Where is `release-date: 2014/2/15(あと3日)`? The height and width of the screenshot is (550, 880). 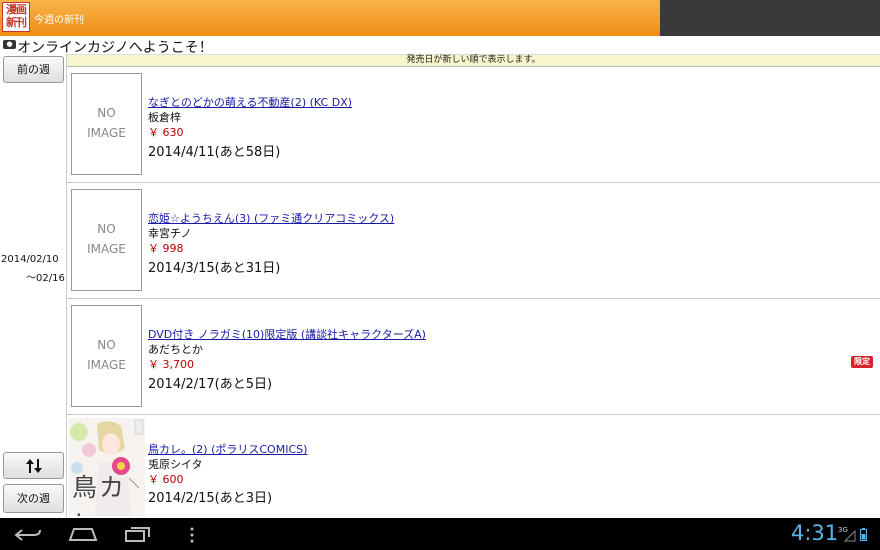 release-date: 2014/2/15(あと3日) is located at coordinates (210, 498).